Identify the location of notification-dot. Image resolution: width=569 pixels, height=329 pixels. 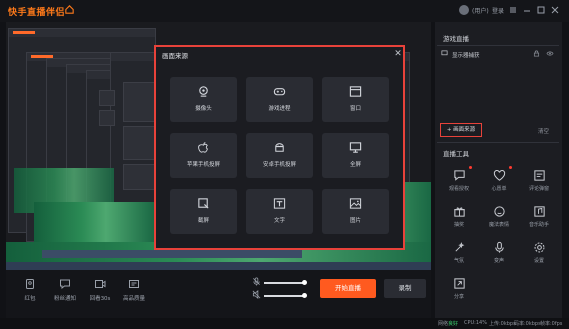
(470, 167).